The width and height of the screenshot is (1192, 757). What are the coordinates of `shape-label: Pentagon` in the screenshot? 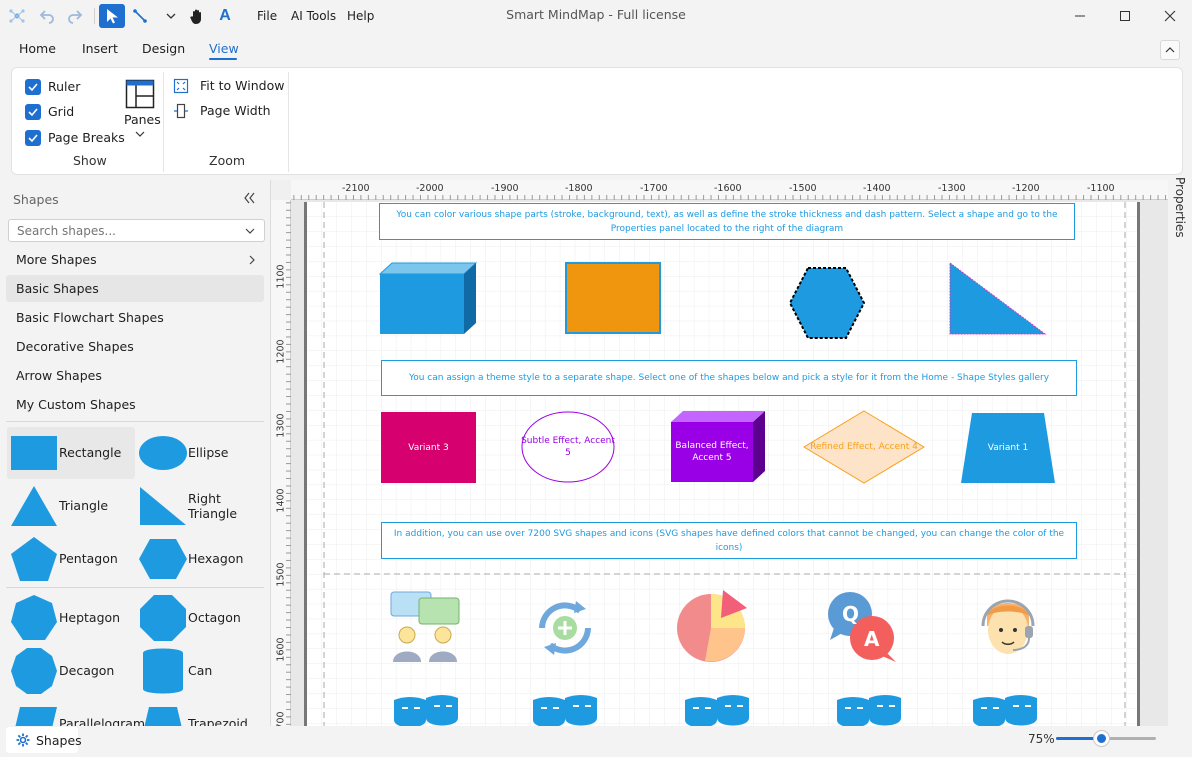 It's located at (88, 558).